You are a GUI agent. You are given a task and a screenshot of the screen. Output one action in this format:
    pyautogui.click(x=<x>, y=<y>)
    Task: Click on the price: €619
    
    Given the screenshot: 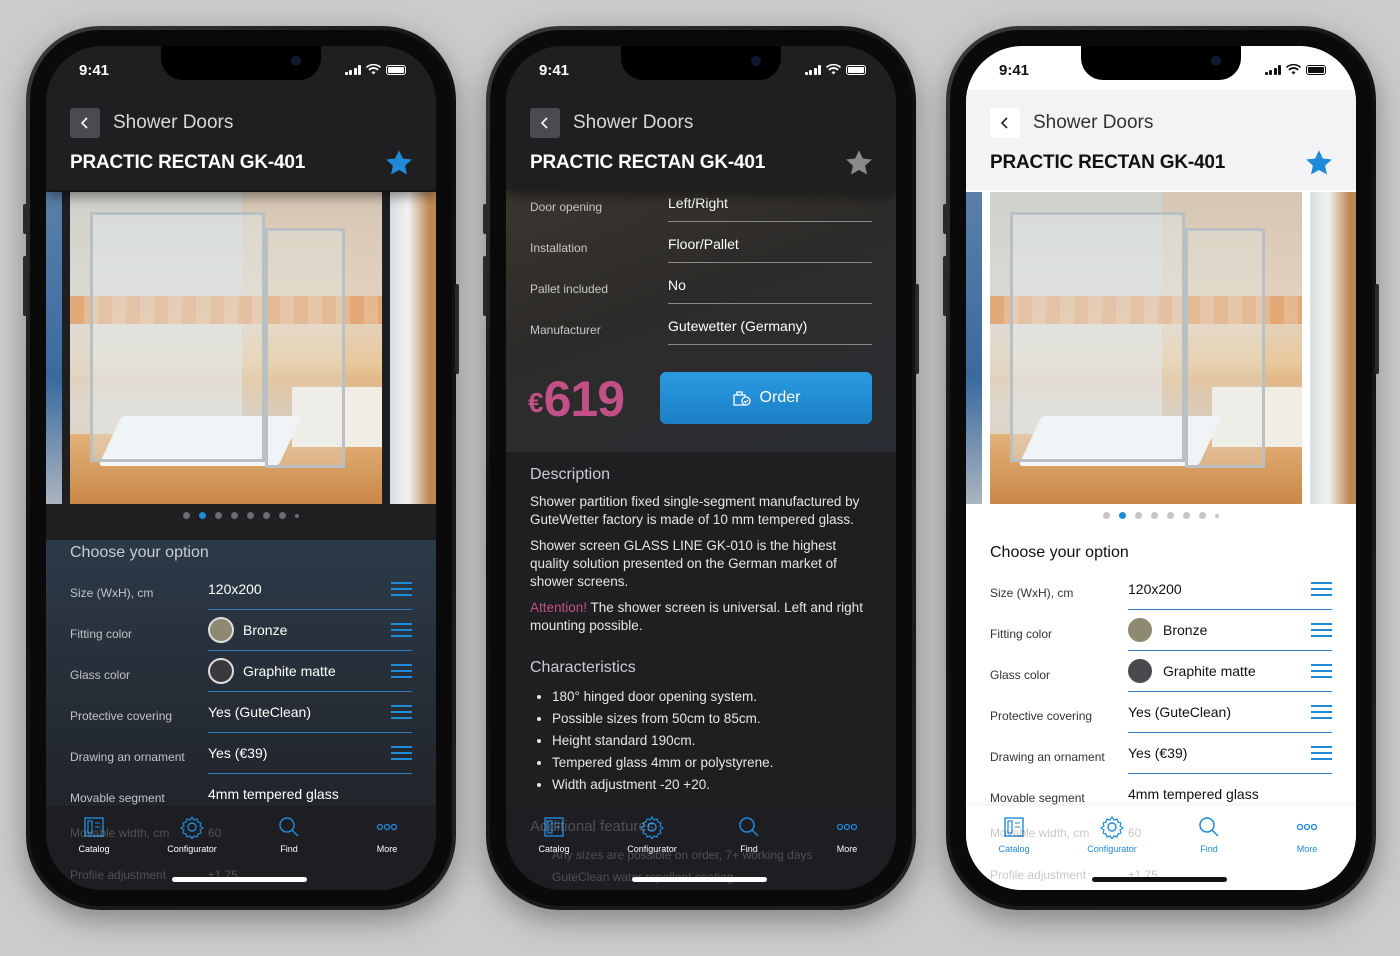 What is the action you would take?
    pyautogui.click(x=576, y=399)
    